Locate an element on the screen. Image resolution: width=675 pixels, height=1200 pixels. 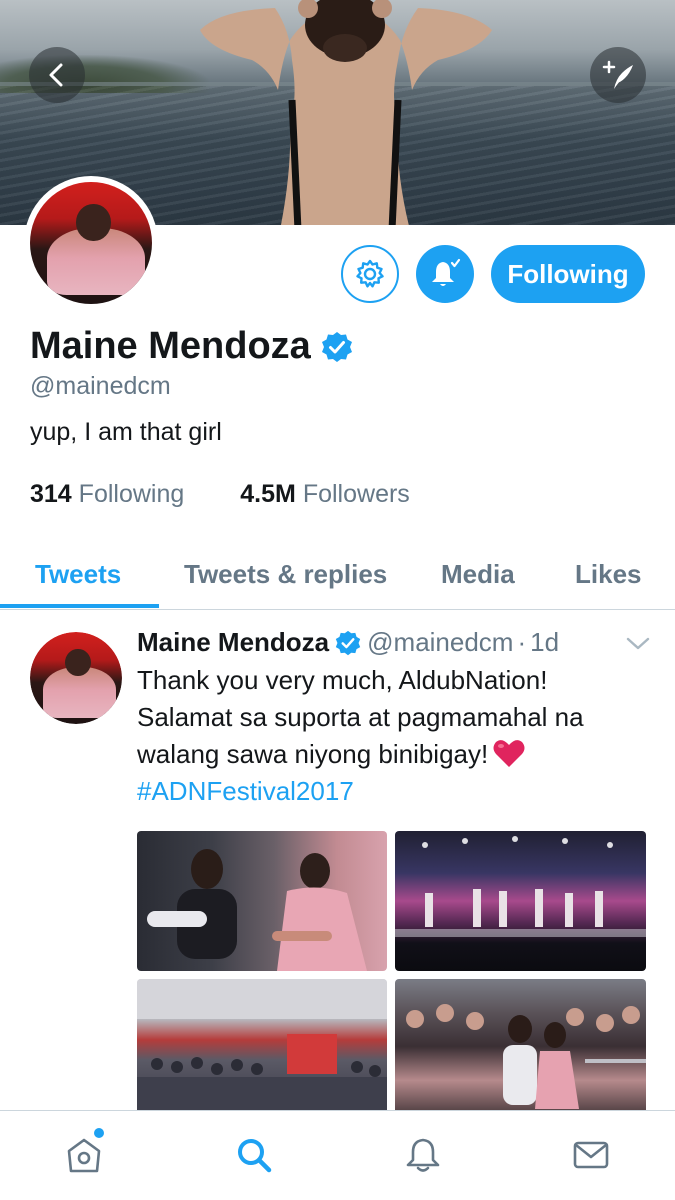
followers-count: 4.5M is located at coordinates (268, 494).